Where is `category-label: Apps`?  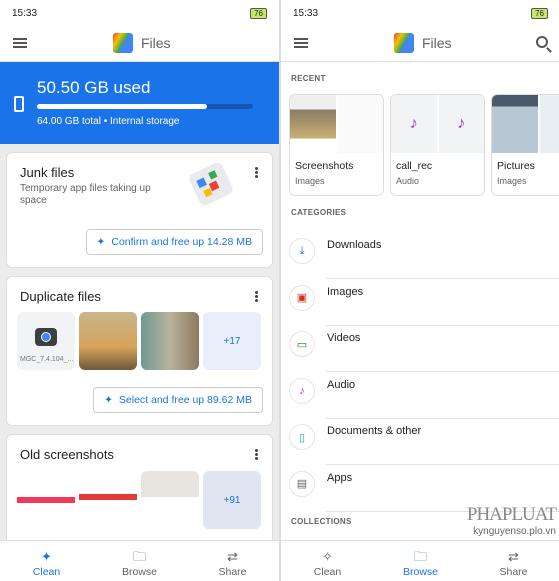 category-label: Apps is located at coordinates (340, 477).